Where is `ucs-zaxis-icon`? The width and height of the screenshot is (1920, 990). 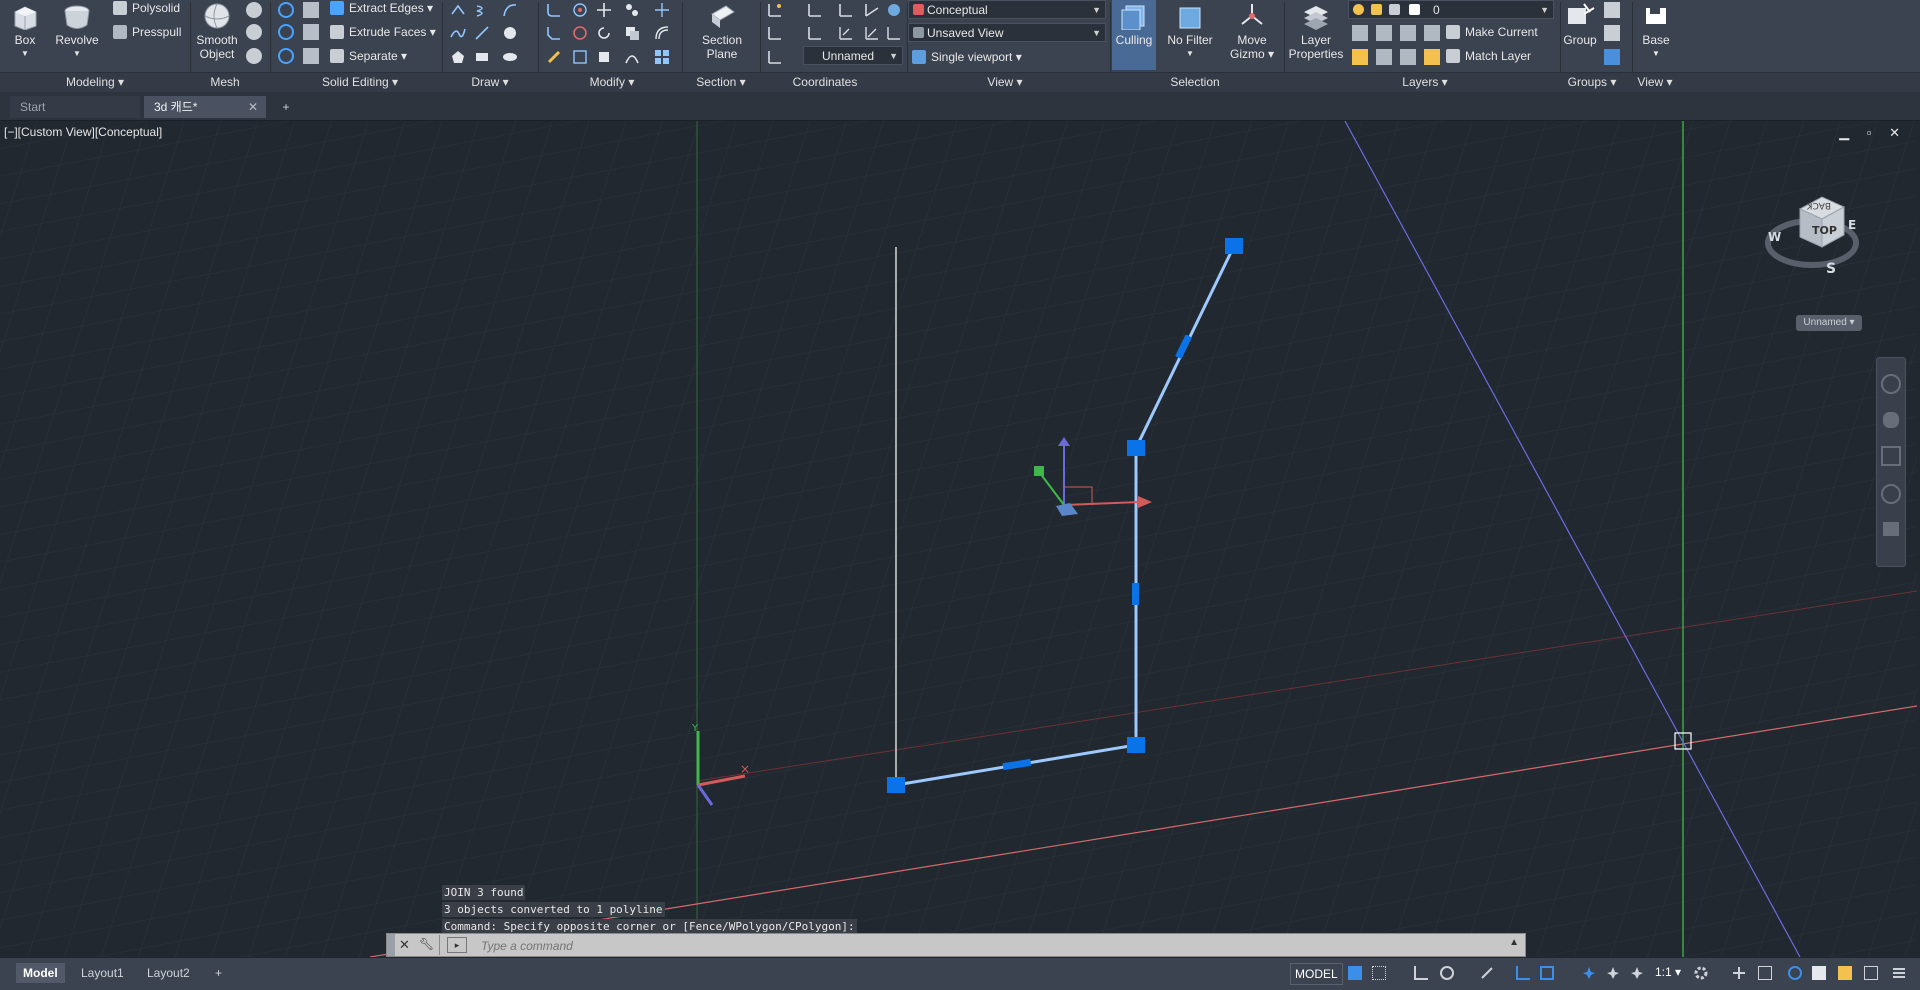
ucs-zaxis-icon is located at coordinates (872, 10).